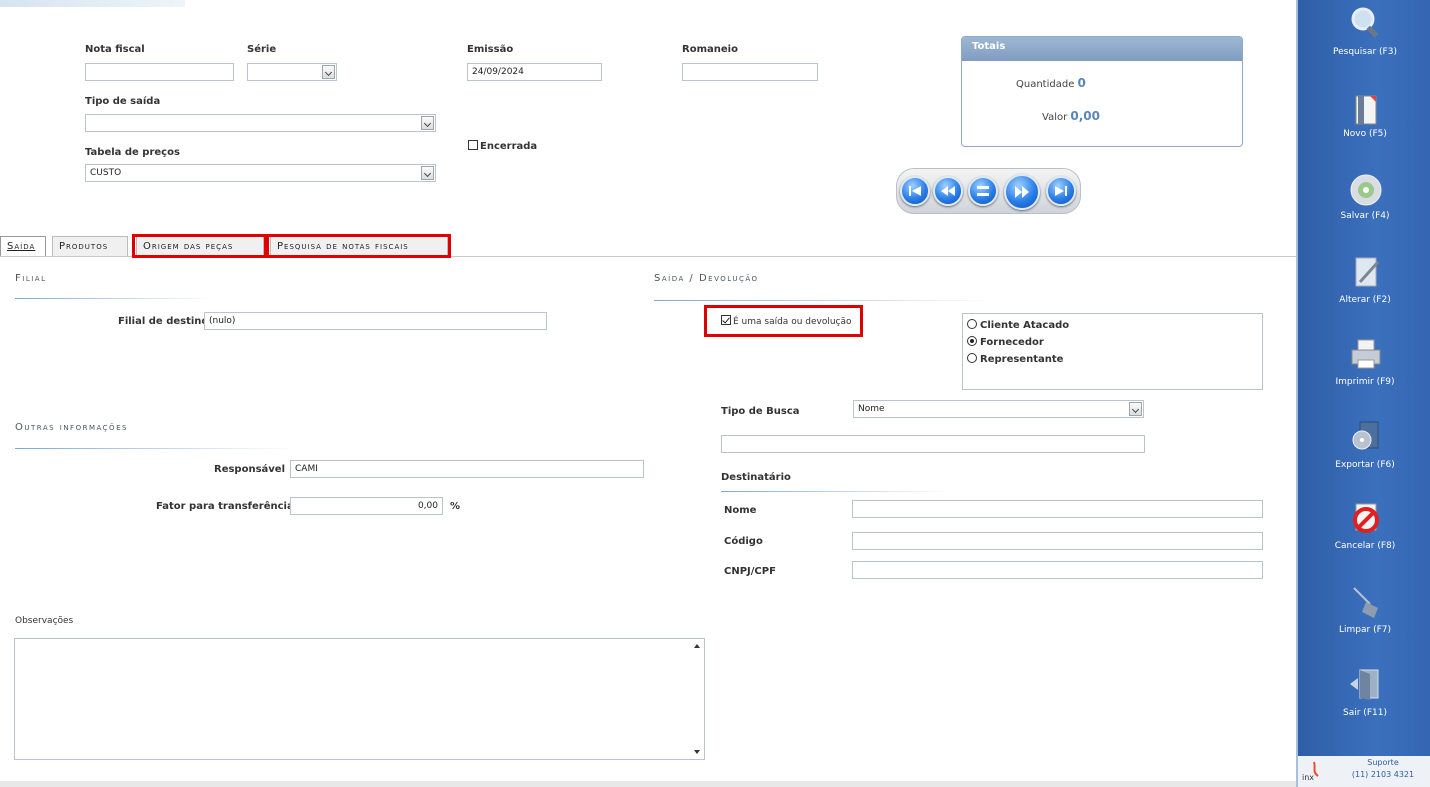 The height and width of the screenshot is (787, 1430). I want to click on quantidade-row: Quantidade 0, so click(1051, 83).